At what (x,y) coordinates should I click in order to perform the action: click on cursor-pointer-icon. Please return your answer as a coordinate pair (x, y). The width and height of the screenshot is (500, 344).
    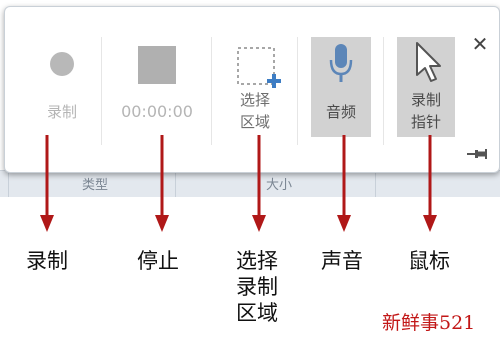
    Looking at the image, I should click on (428, 62).